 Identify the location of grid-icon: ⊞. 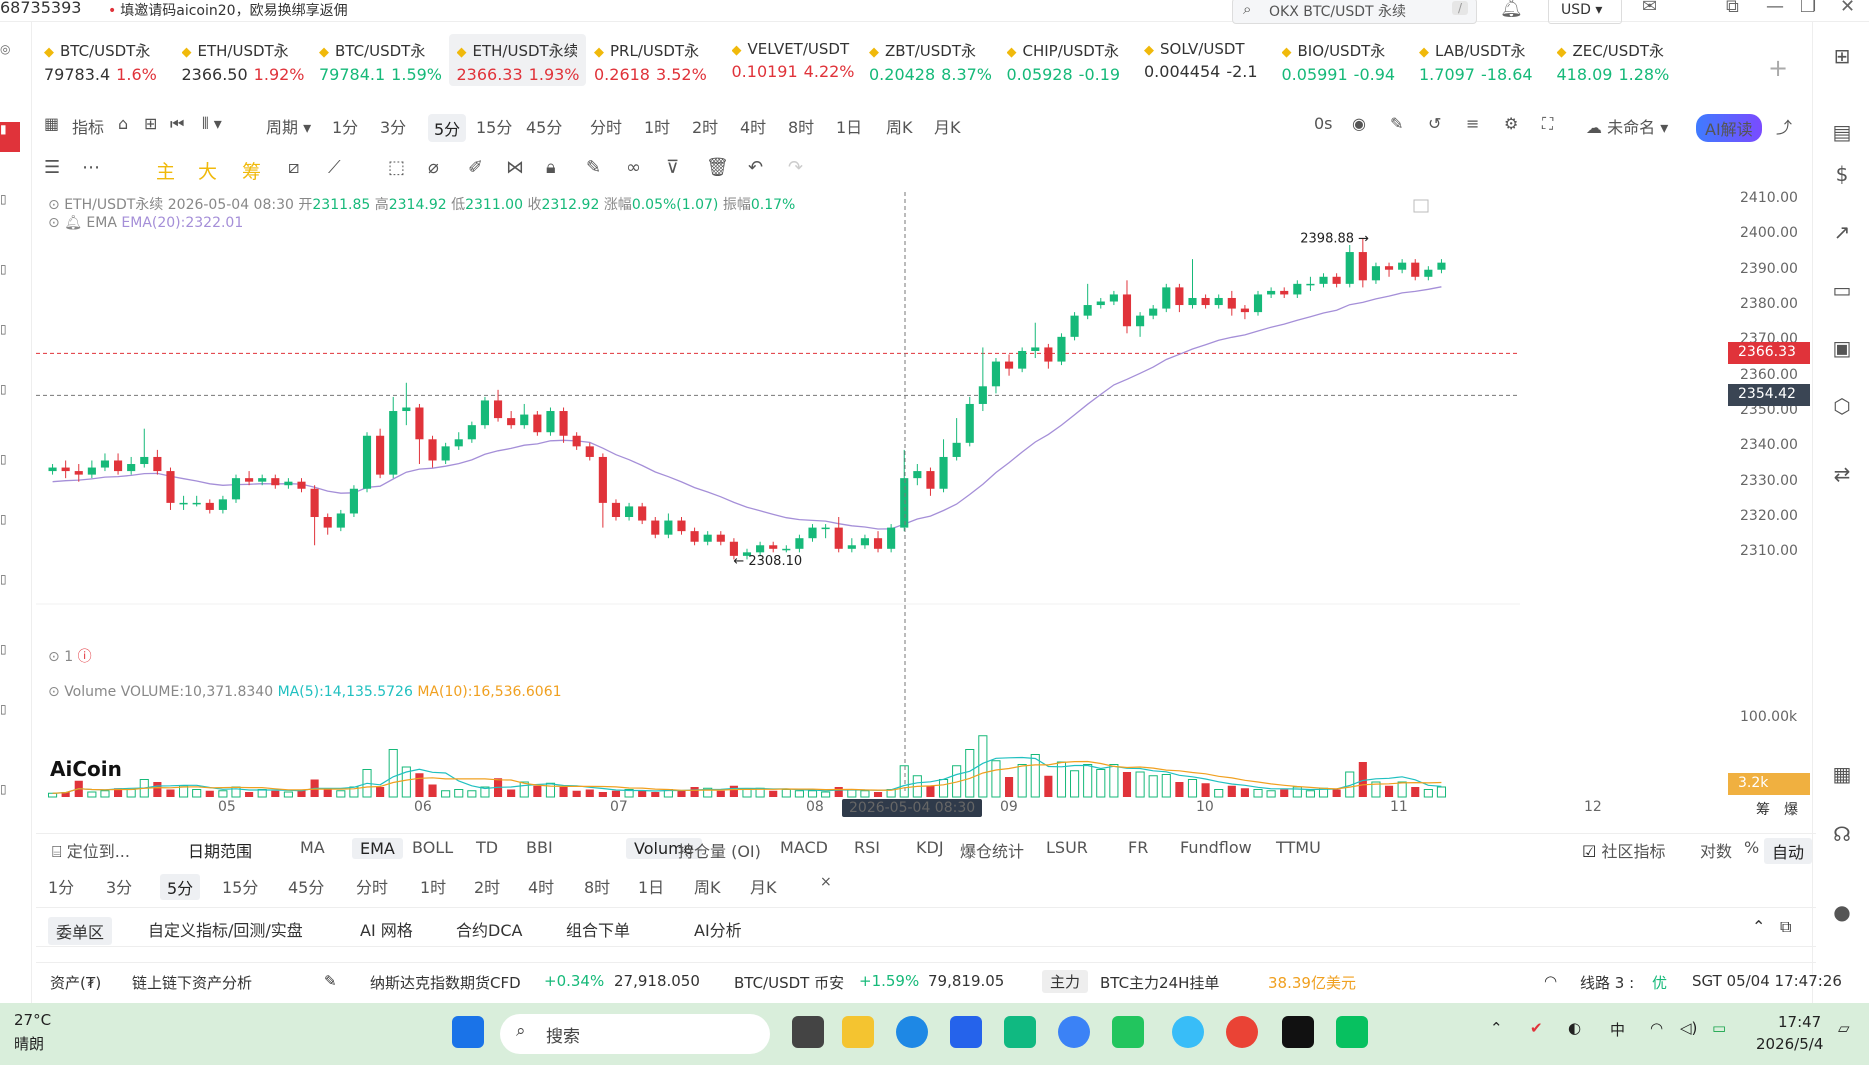
(1842, 59).